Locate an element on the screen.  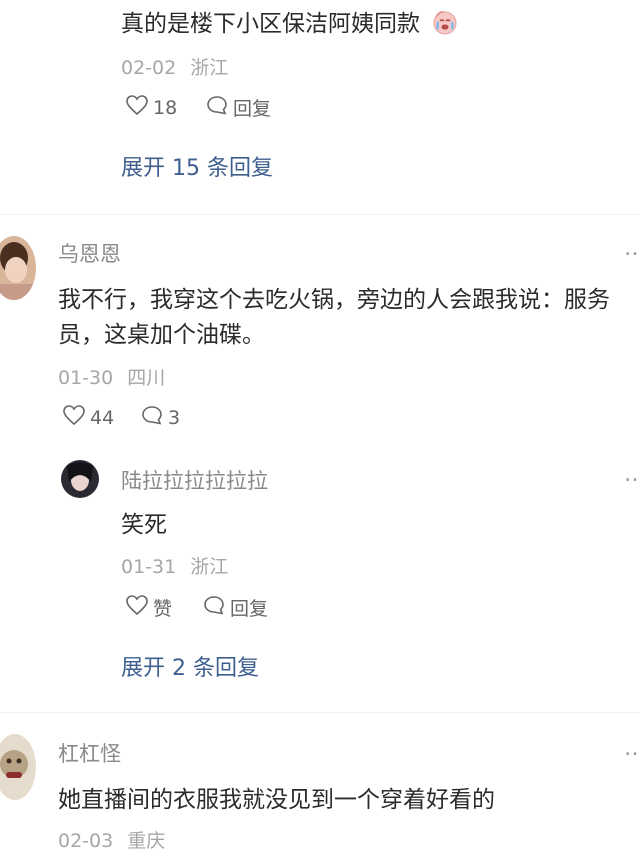
expand-replies-button: 展开 15 条回复 is located at coordinates (197, 166).